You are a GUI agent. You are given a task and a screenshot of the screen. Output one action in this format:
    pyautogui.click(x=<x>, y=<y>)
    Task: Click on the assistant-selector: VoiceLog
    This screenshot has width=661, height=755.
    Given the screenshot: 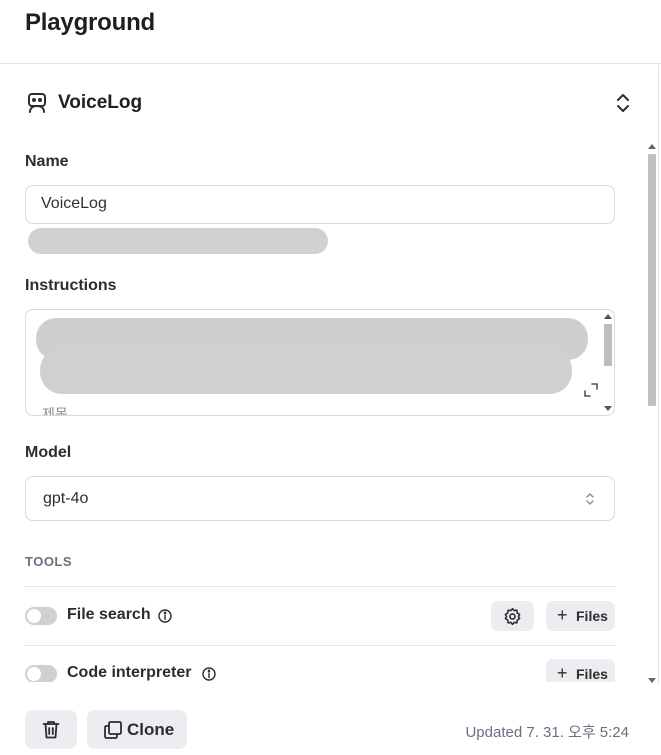 What is the action you would take?
    pyautogui.click(x=330, y=104)
    